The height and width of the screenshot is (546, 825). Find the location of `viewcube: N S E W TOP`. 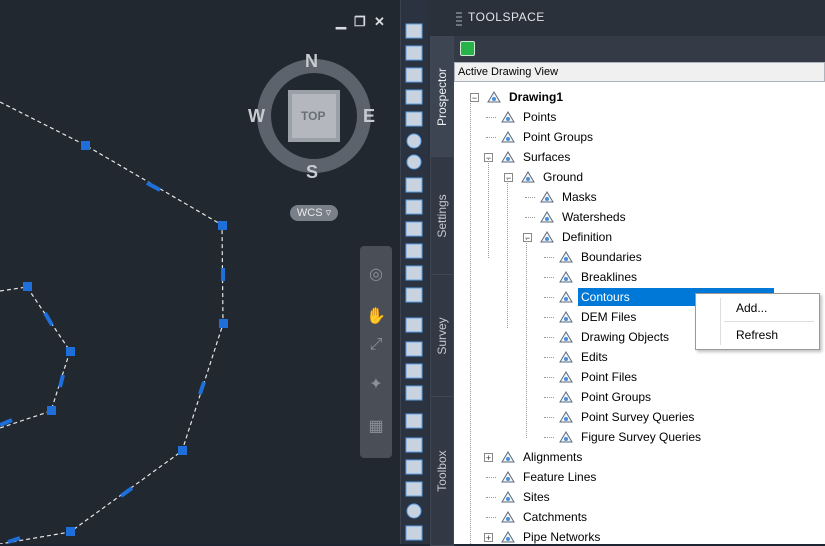

viewcube: N S E W TOP is located at coordinates (311, 116).